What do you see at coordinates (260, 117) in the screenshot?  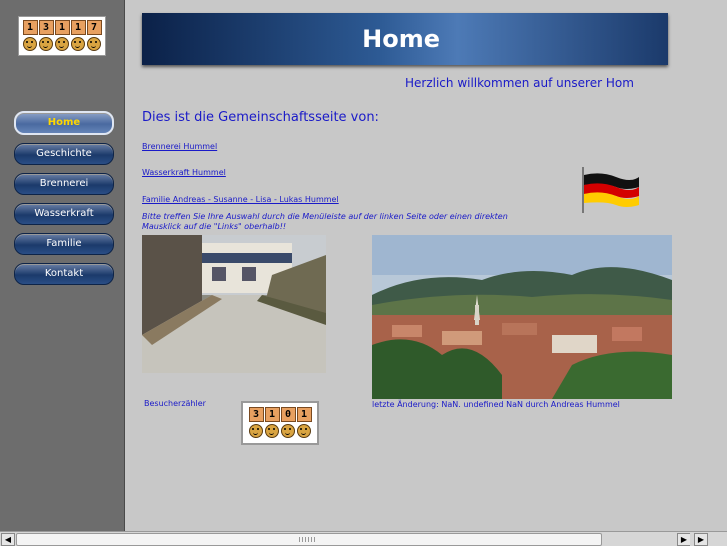 I see `intro-text: Dies ist die Gemeinschaftsseite von:` at bounding box center [260, 117].